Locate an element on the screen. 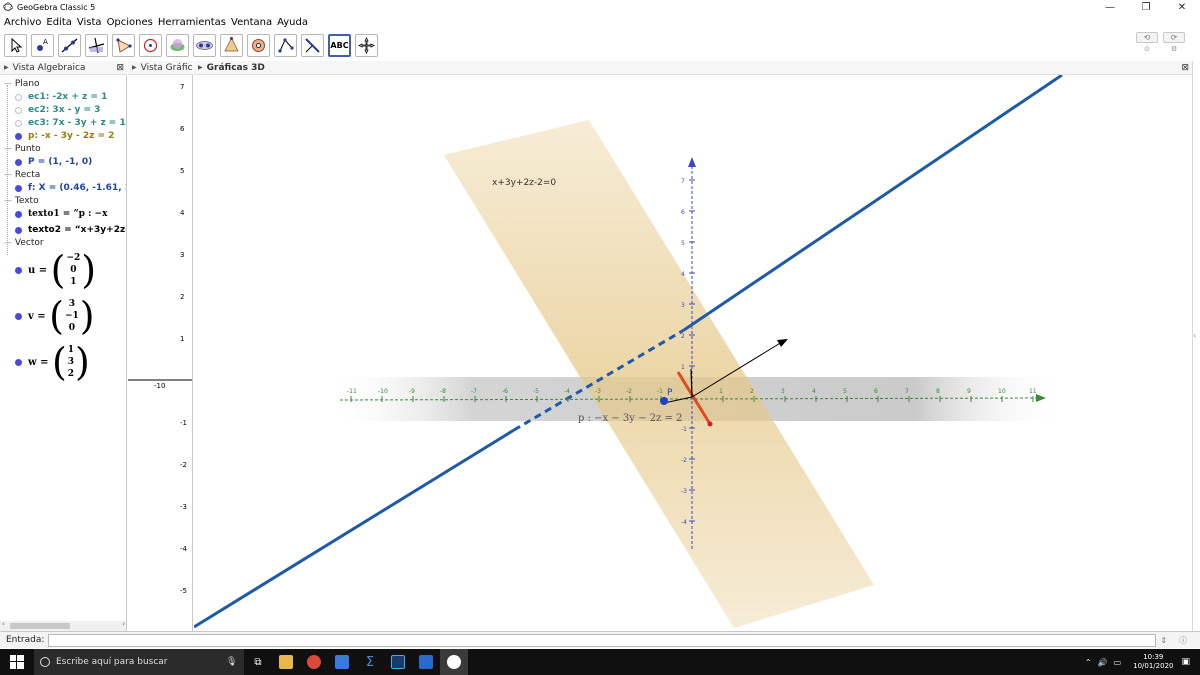  algebra-item-p: p: -x - 3y - 2z = 2 is located at coordinates (57, 136).